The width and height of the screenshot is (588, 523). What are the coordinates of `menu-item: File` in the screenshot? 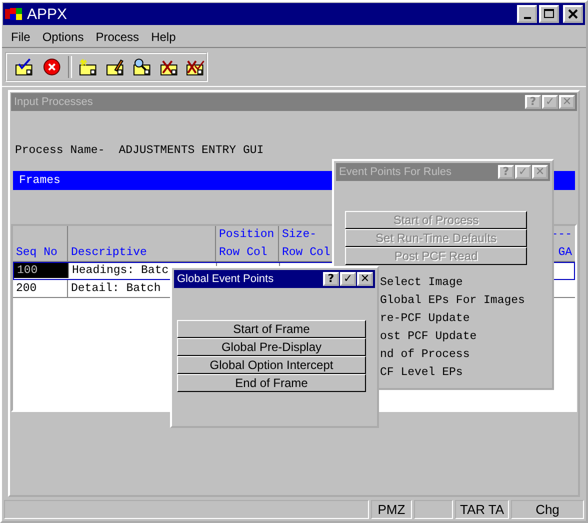 It's located at (20, 37).